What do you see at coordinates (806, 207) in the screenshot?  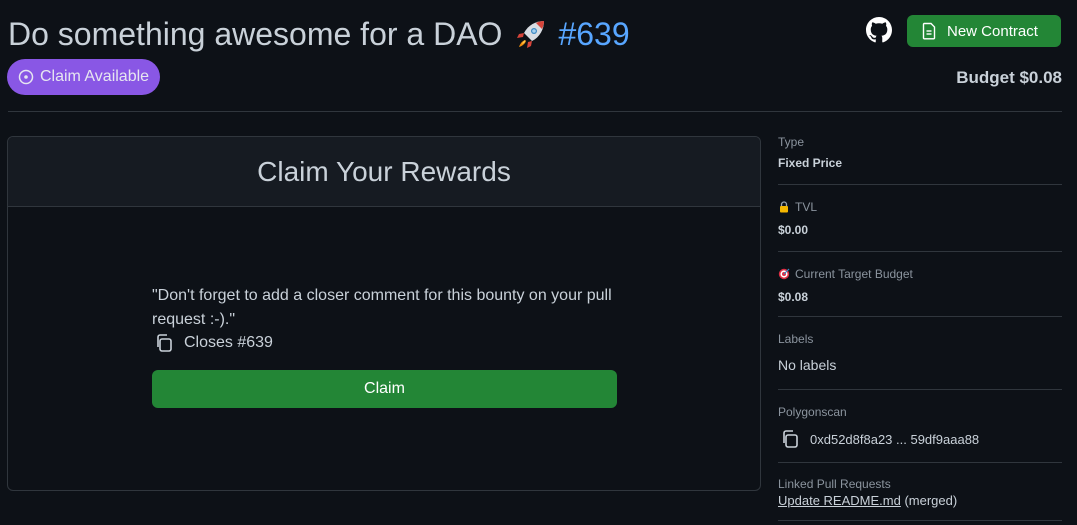 I see `tvl-label: TVL` at bounding box center [806, 207].